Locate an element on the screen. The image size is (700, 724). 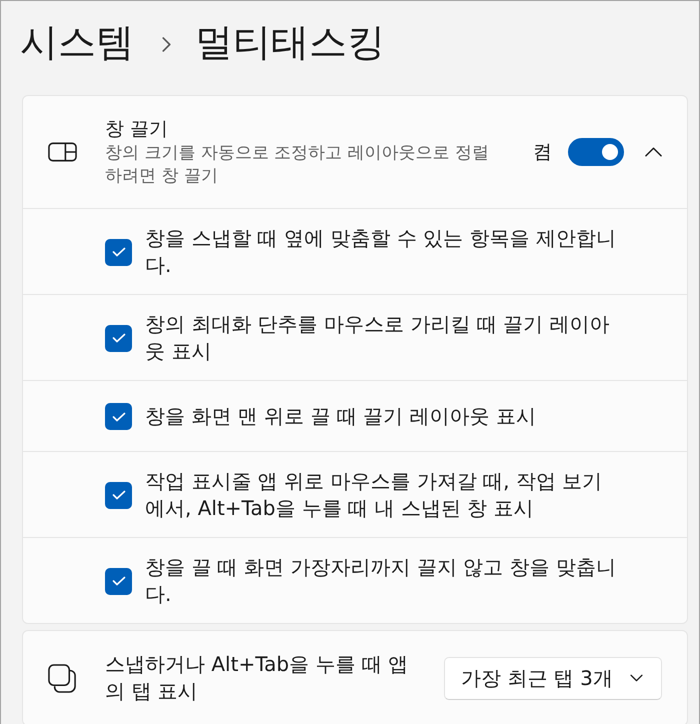
stacked-windows-icon is located at coordinates (62, 678).